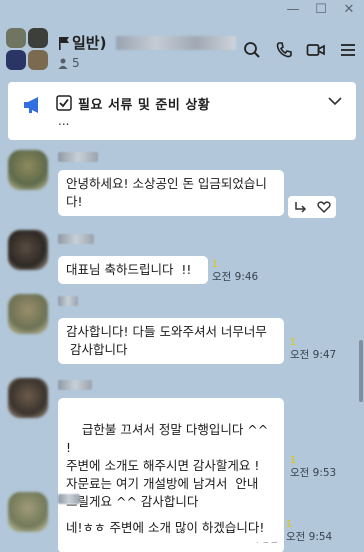  Describe the element at coordinates (349, 10) in the screenshot. I see `close-button: ✕` at that location.